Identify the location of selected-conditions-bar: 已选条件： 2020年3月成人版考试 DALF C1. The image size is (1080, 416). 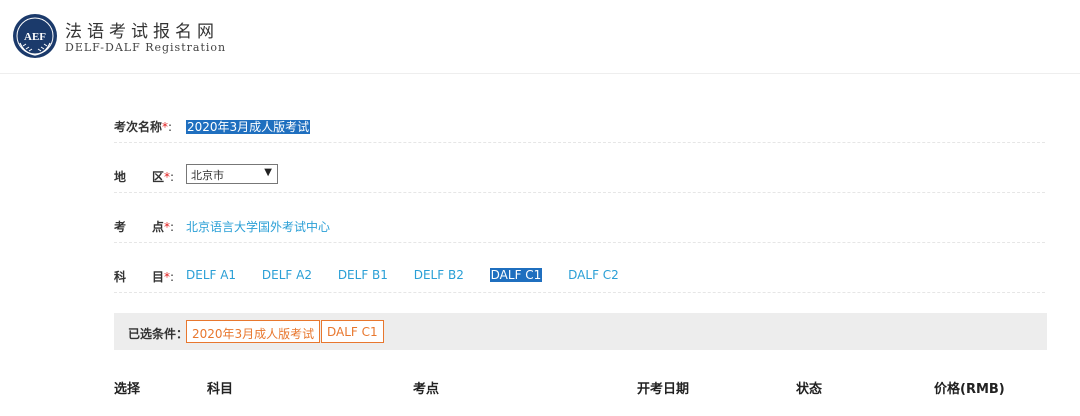
(580, 331).